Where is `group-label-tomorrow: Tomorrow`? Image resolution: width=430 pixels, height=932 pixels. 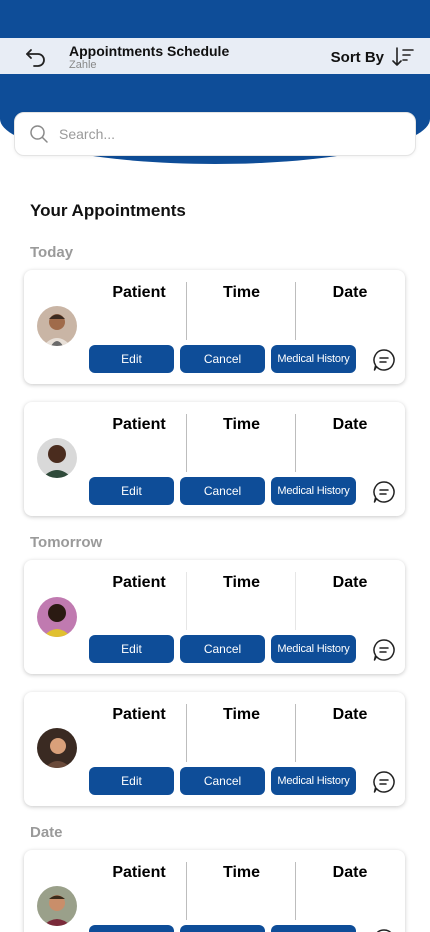
group-label-tomorrow: Tomorrow is located at coordinates (66, 542).